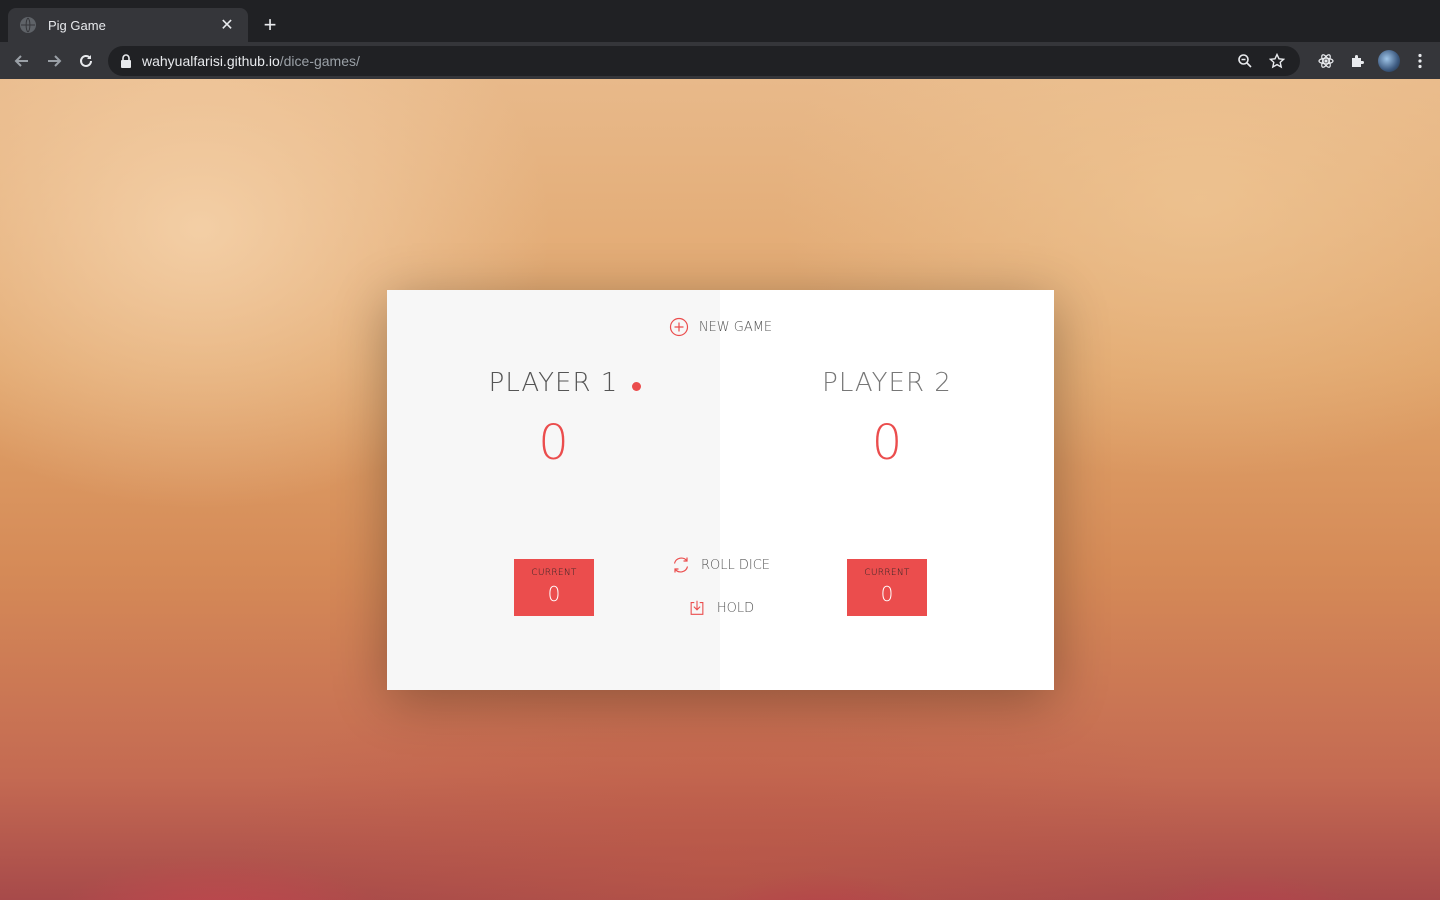  What do you see at coordinates (1389, 61) in the screenshot?
I see `profile-avatar` at bounding box center [1389, 61].